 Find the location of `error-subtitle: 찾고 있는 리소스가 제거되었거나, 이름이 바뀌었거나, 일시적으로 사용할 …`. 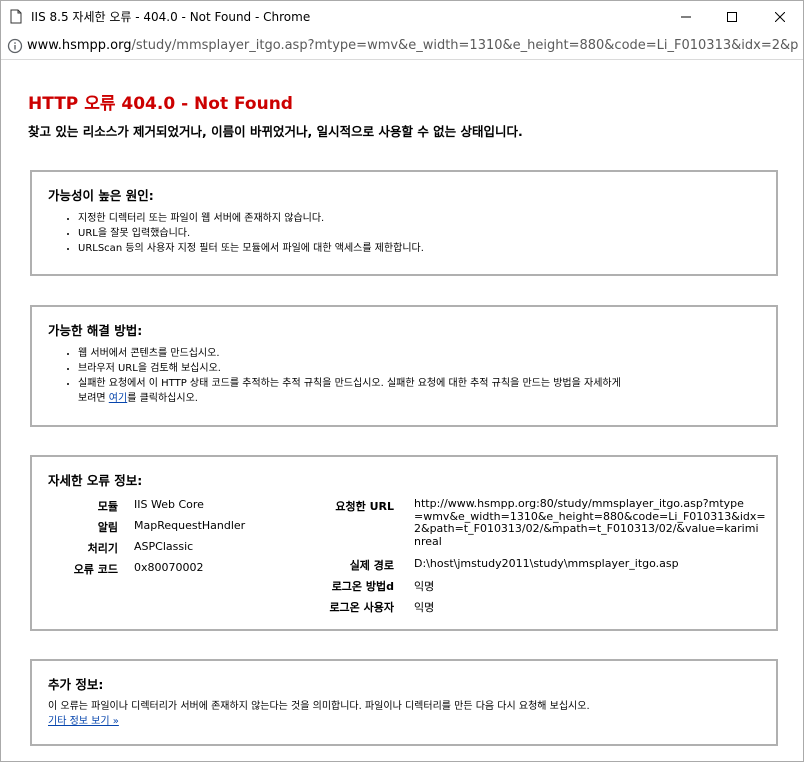

error-subtitle: 찾고 있는 리소스가 제거되었거나, 이름이 바뀌었거나, 일시적으로 사용할 … is located at coordinates (275, 131).